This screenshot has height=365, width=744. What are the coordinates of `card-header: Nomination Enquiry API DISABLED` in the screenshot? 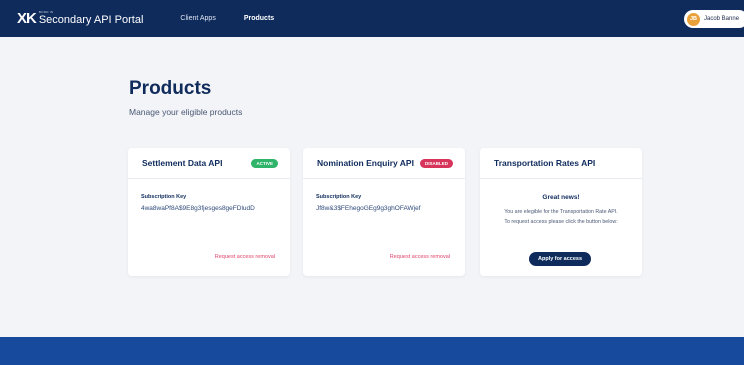 It's located at (384, 163).